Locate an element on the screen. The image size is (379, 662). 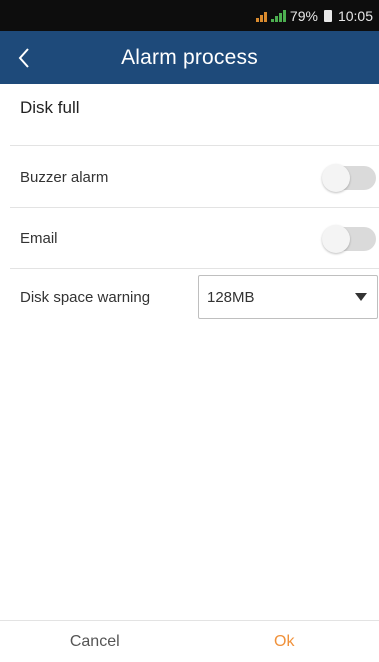
title-bar: Alarm process is located at coordinates (189, 57).